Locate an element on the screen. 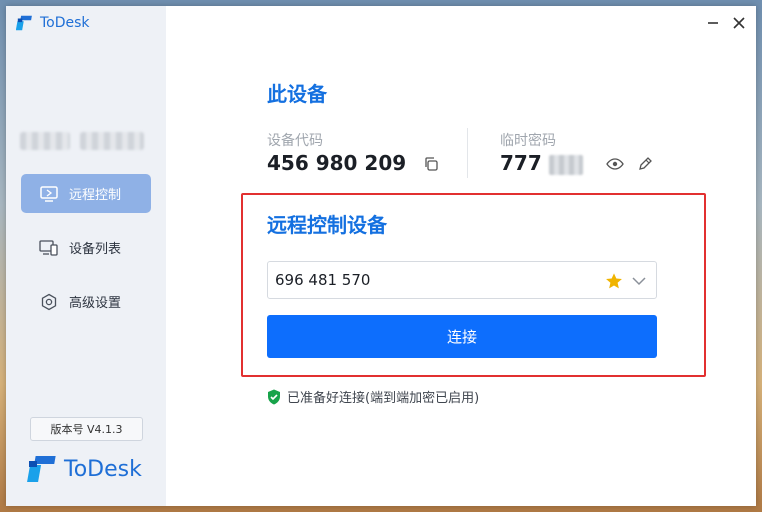 Image resolution: width=762 pixels, height=512 pixels. device-code-value: 456 980 209 is located at coordinates (337, 163).